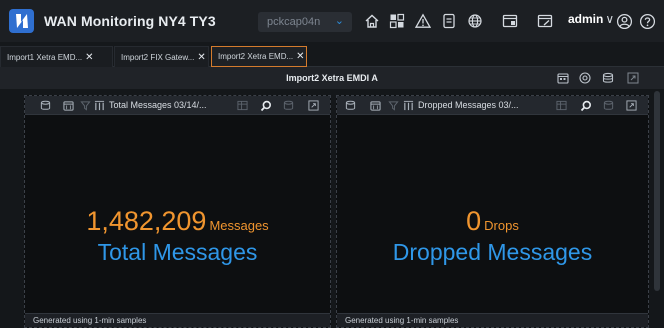 The height and width of the screenshot is (328, 664). What do you see at coordinates (177, 252) in the screenshot?
I see `metric-label: Total Messages` at bounding box center [177, 252].